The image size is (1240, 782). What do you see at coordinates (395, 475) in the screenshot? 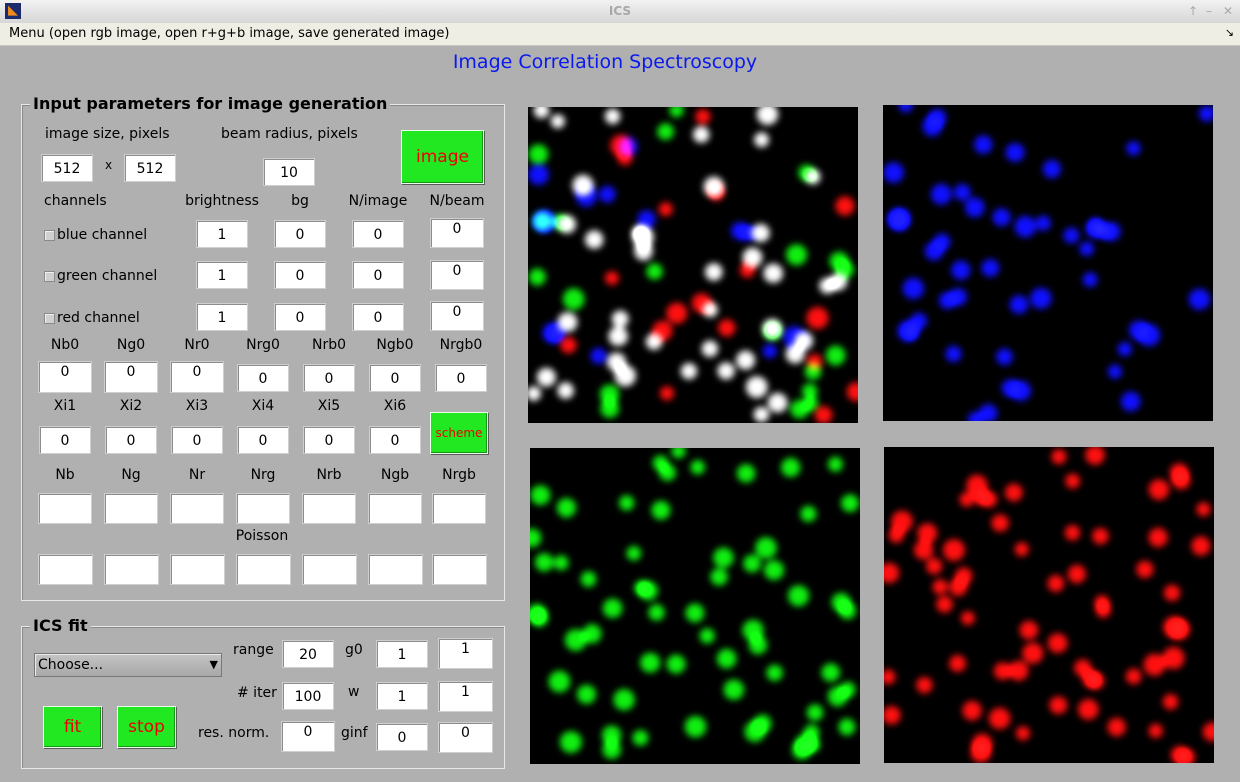
I see `ngb-label: Ngb` at bounding box center [395, 475].